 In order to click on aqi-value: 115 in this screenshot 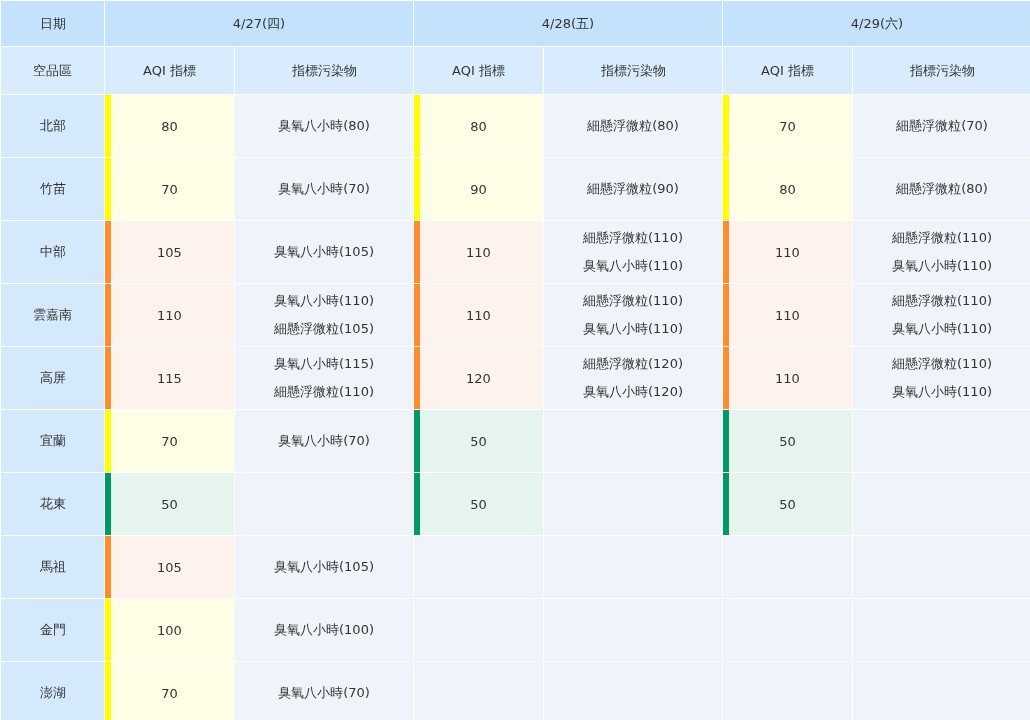, I will do `click(169, 378)`.